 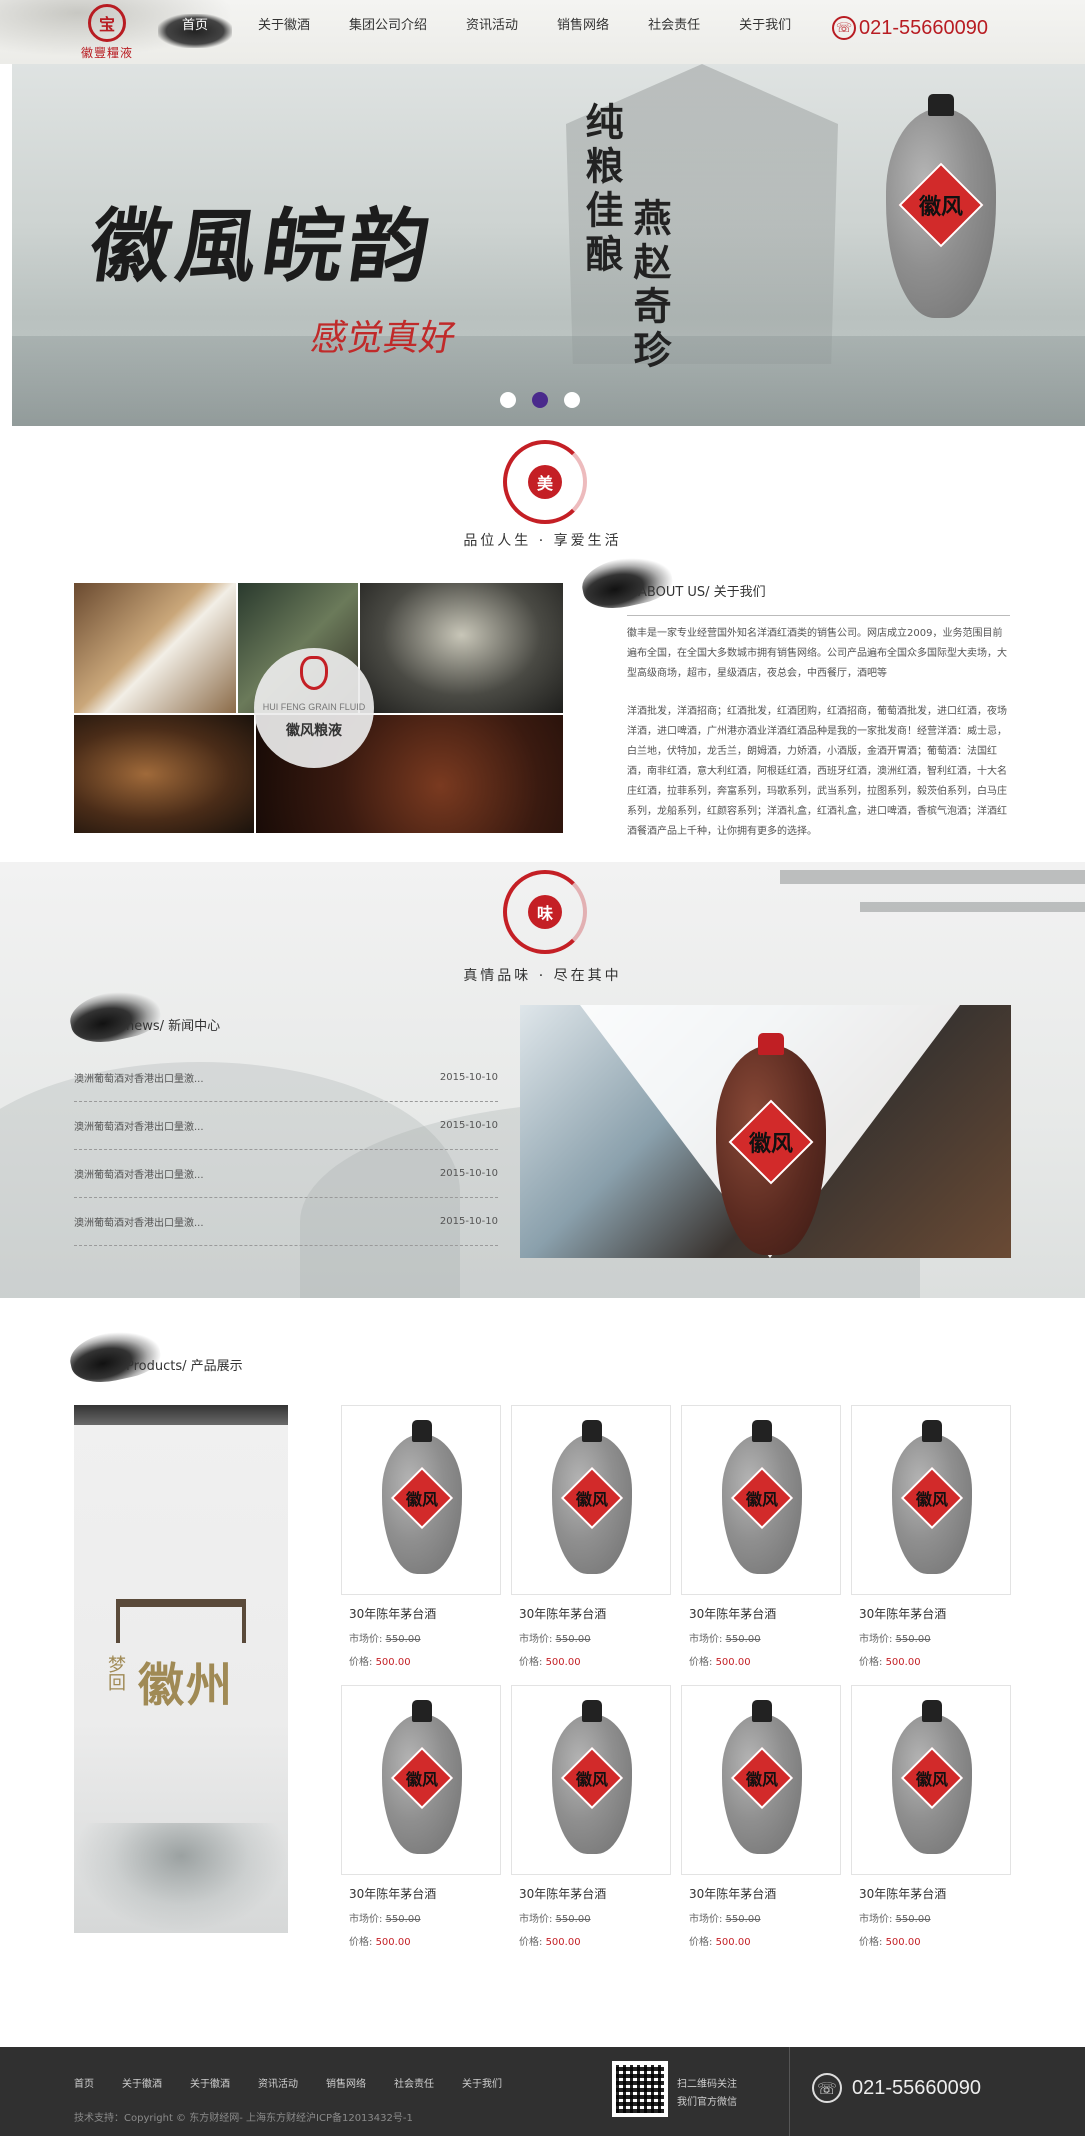 I want to click on products-heading: Products/ 产品展示, so click(x=154, y=1356).